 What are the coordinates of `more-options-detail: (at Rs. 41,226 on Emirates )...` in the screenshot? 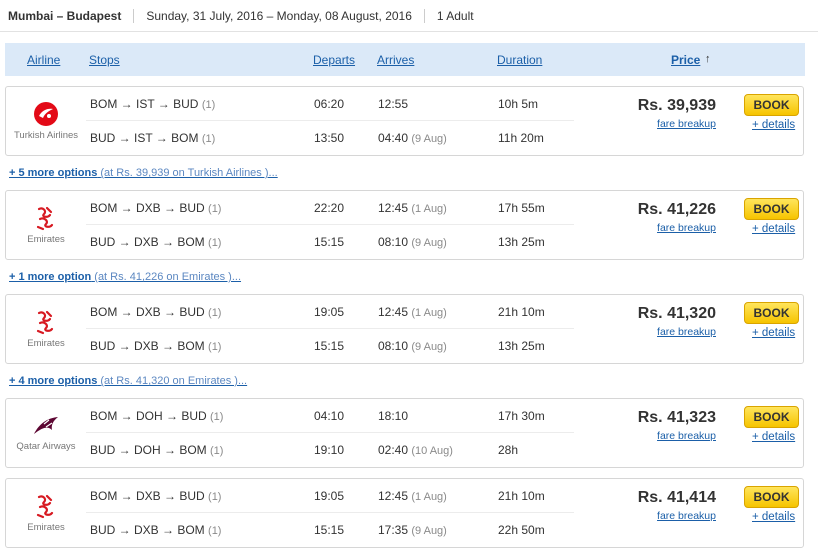 It's located at (168, 277).